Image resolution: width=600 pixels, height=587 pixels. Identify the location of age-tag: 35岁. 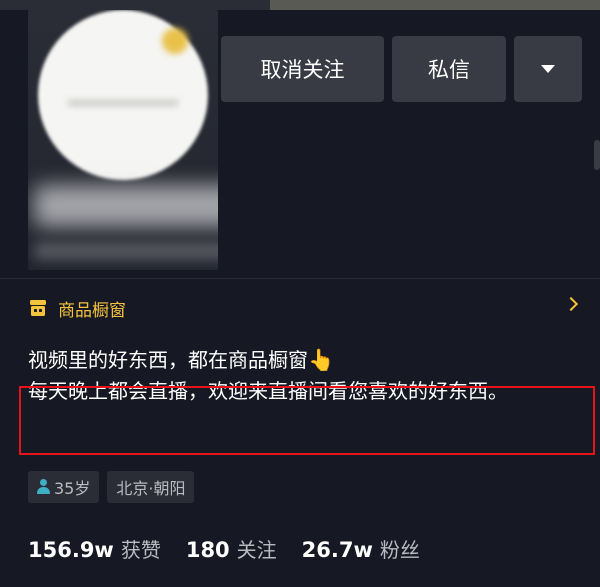
(64, 487).